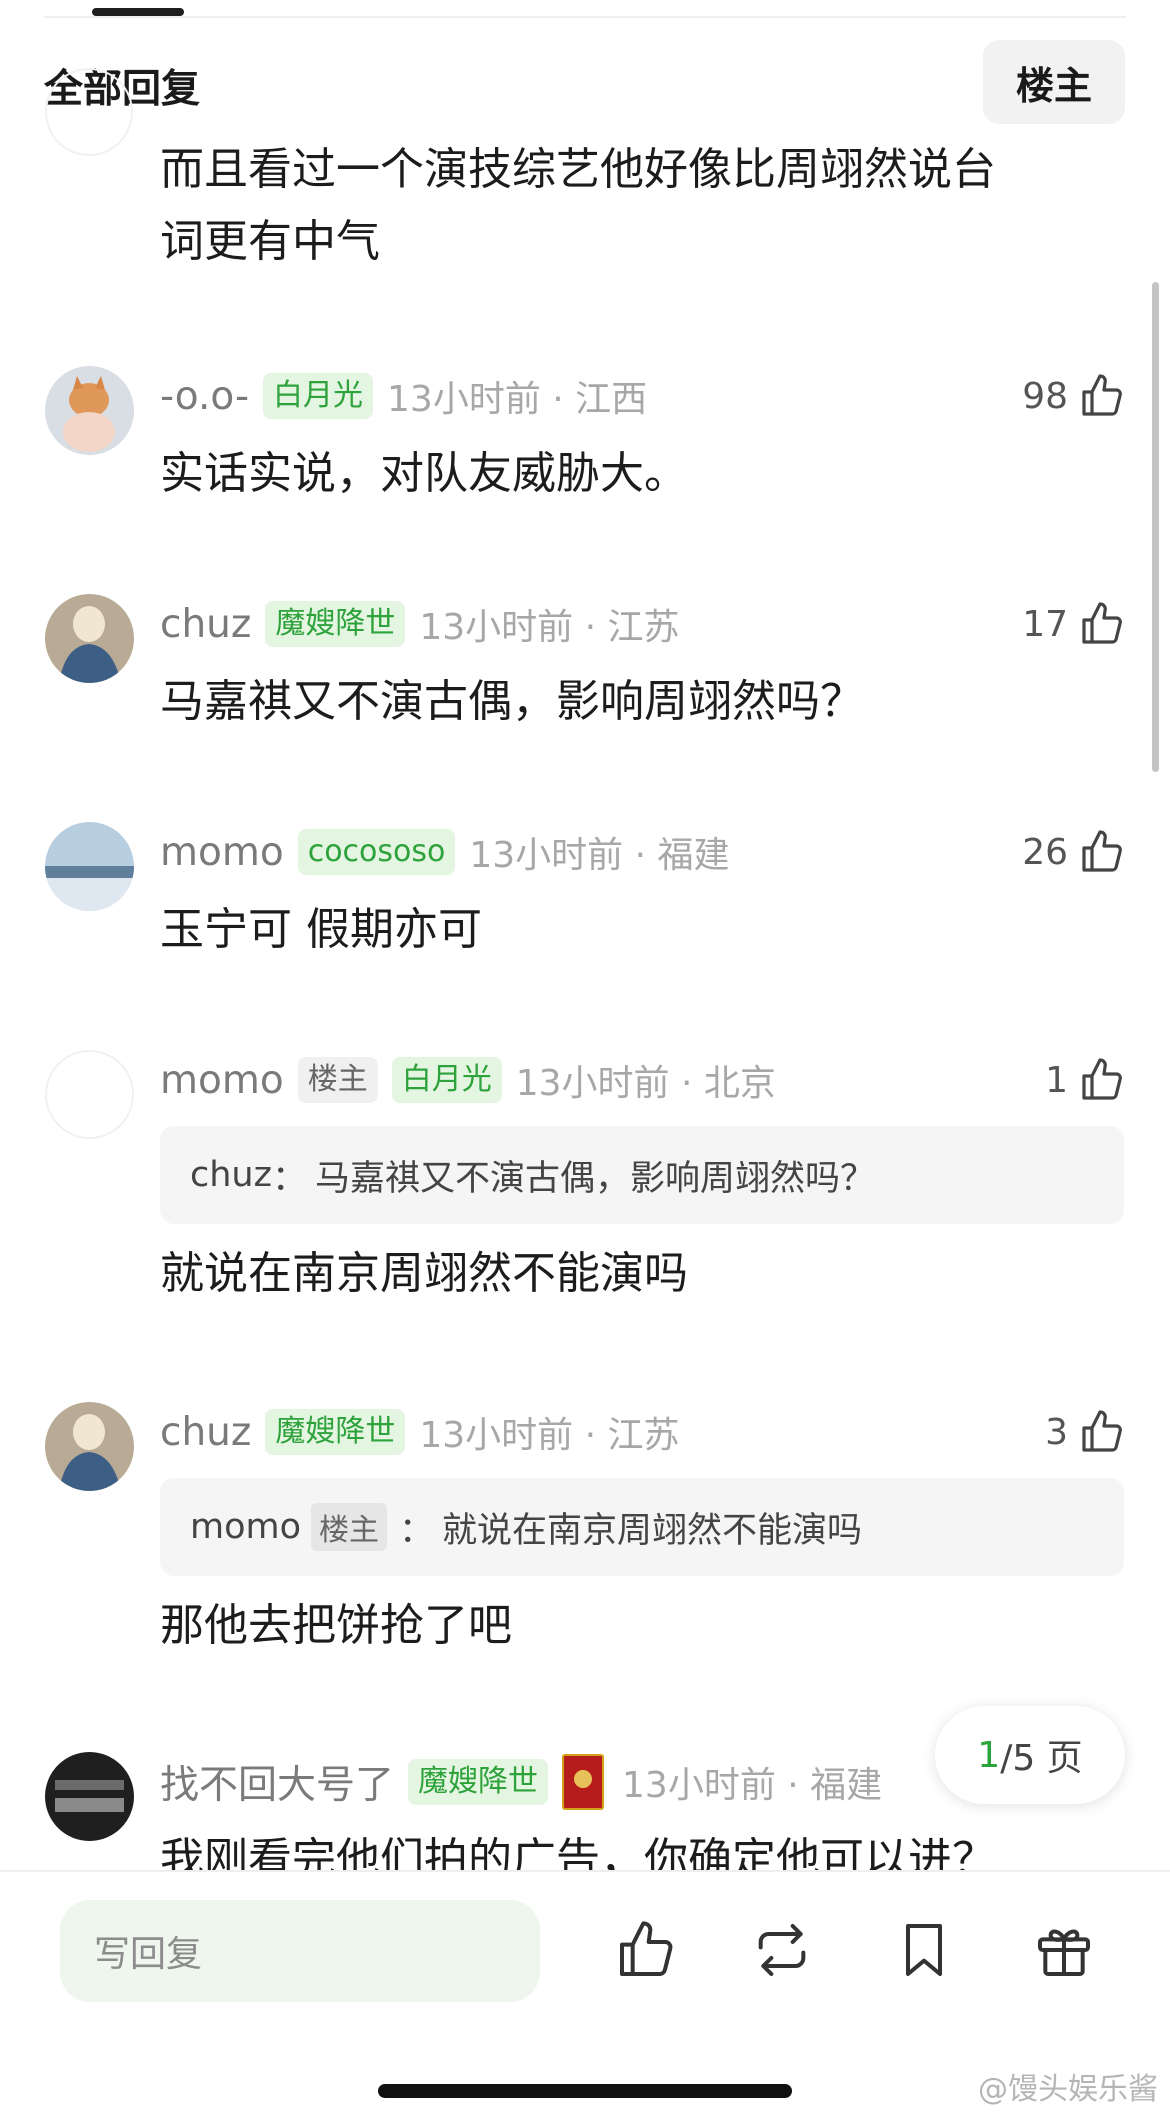 Image resolution: width=1170 pixels, height=2123 pixels. Describe the element at coordinates (924, 1950) in the screenshot. I see `bookmark-icon` at that location.